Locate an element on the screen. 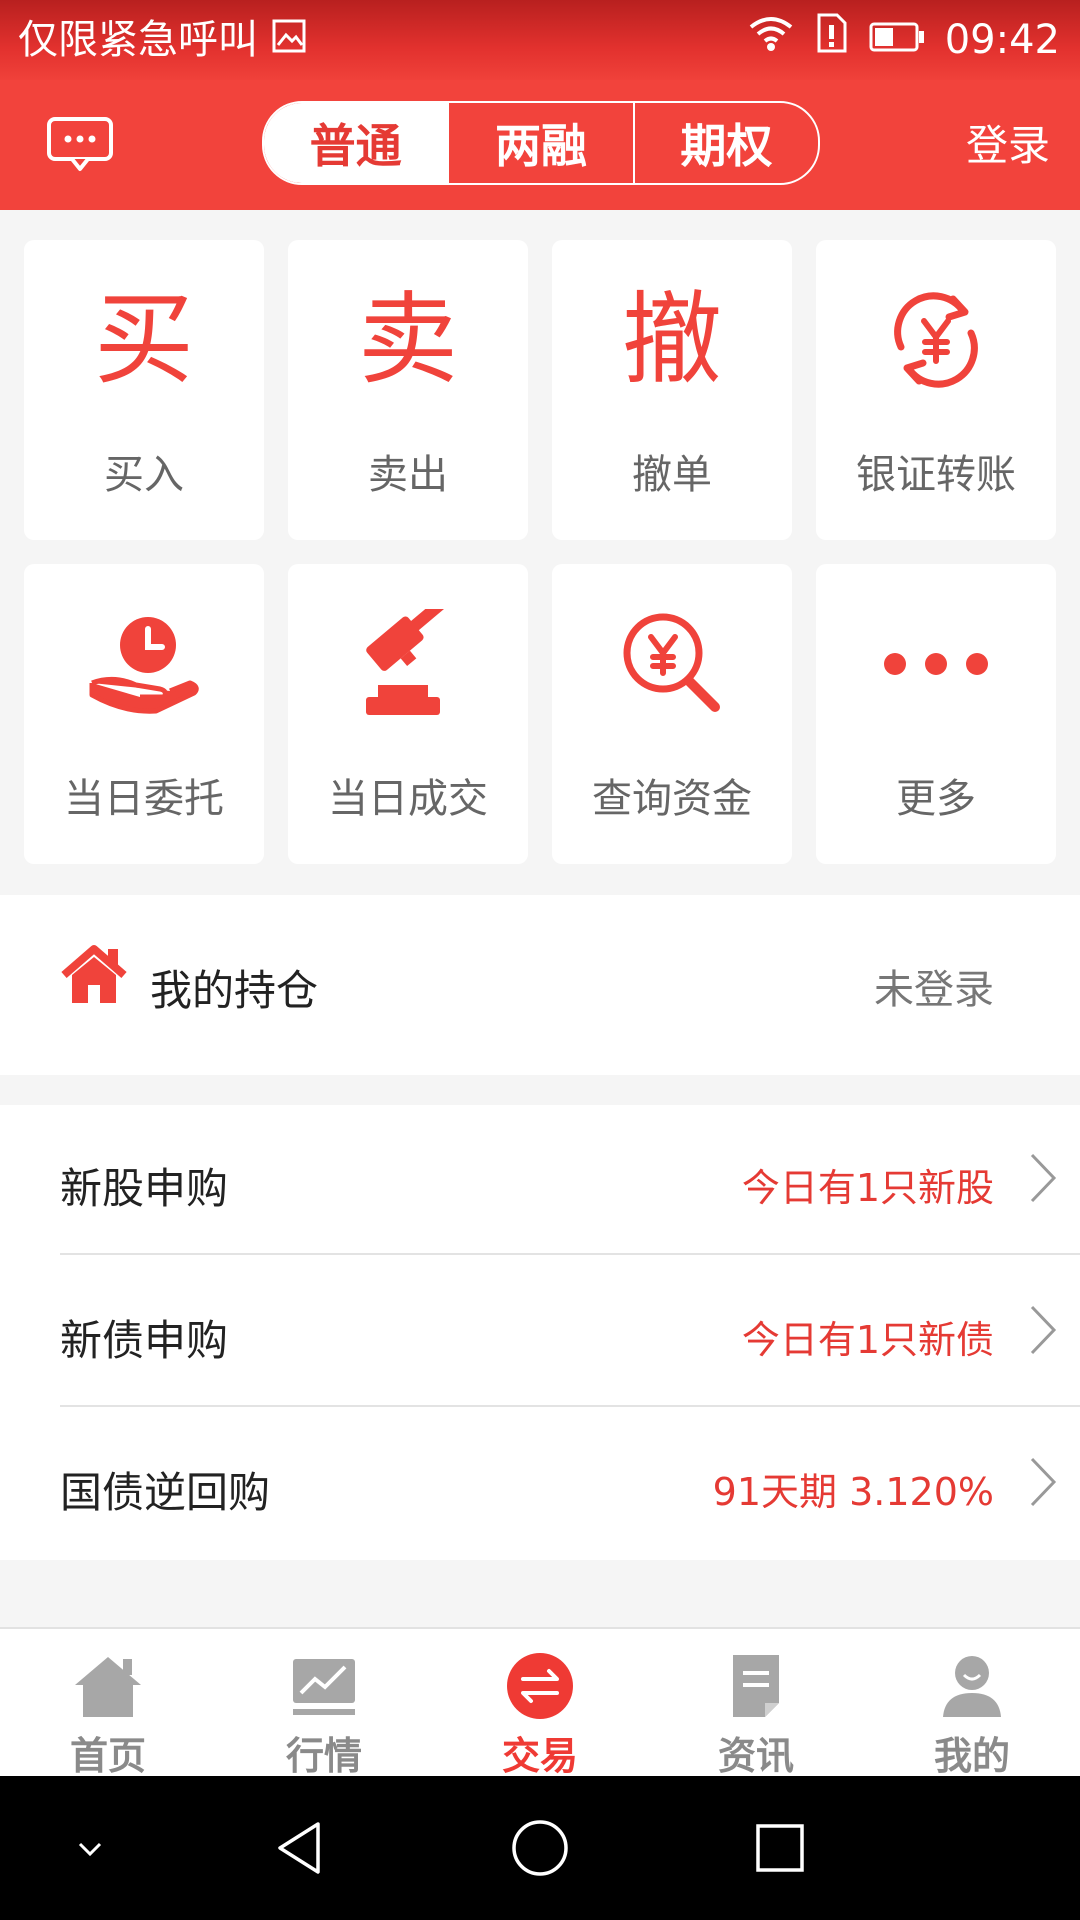 Image resolution: width=1080 pixels, height=1920 pixels. home-circle-icon is located at coordinates (540, 1848).